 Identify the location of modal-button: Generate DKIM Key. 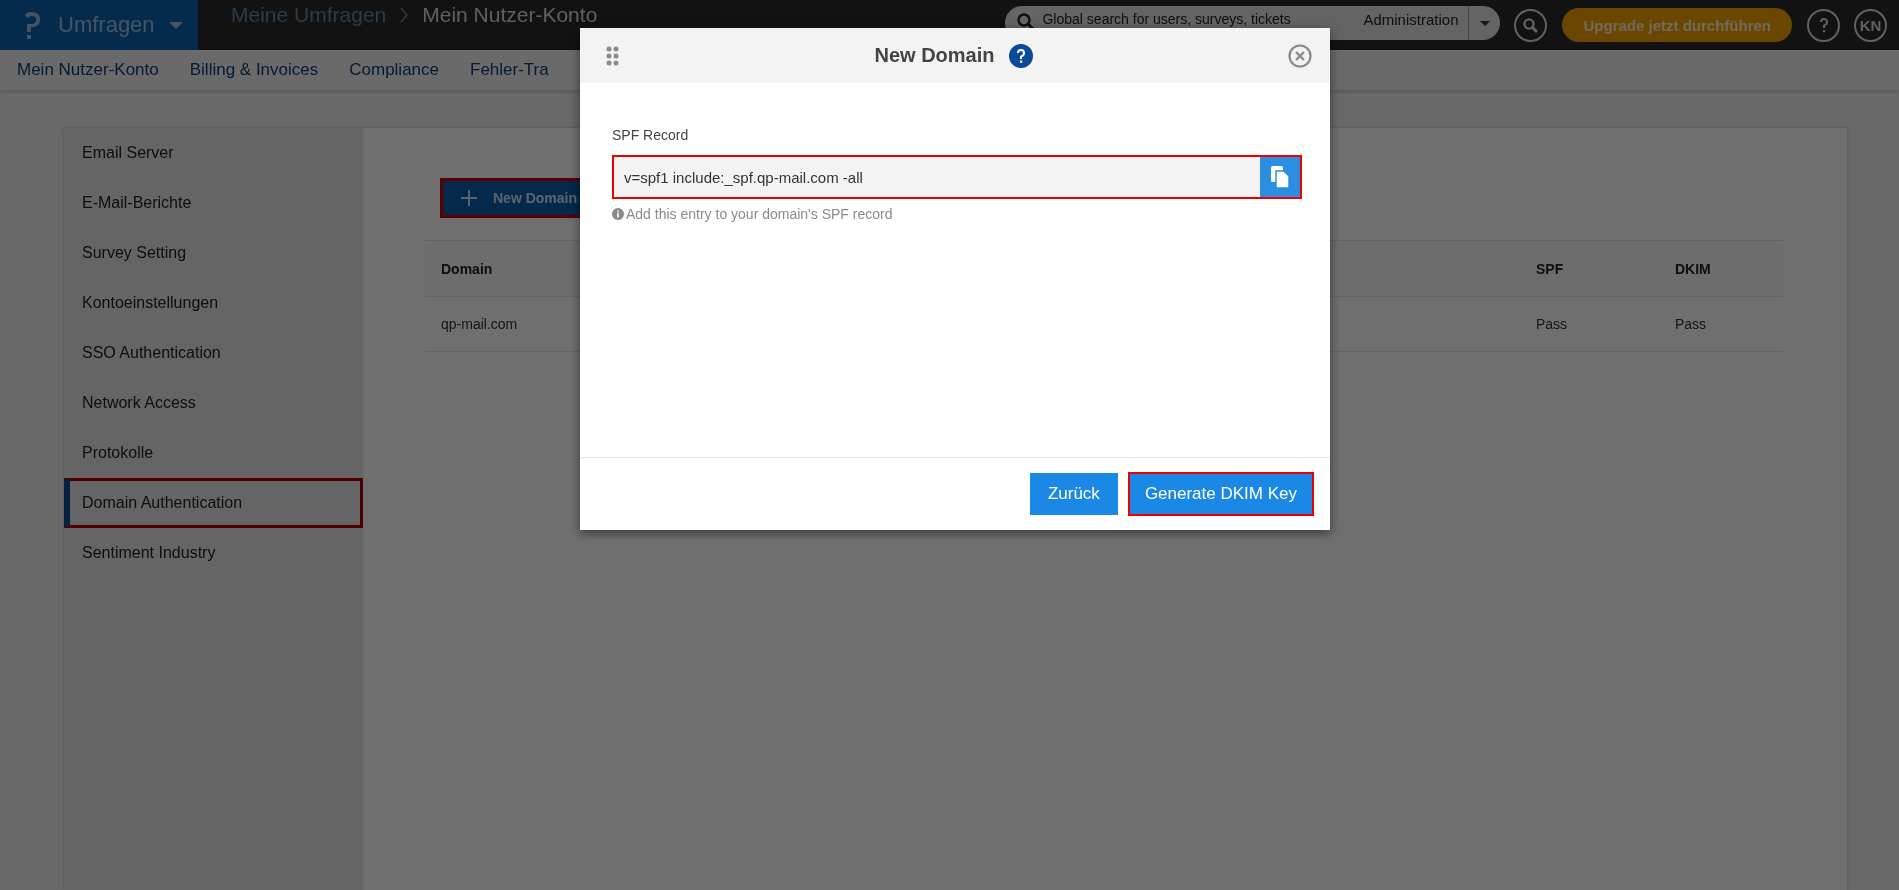
(1220, 494).